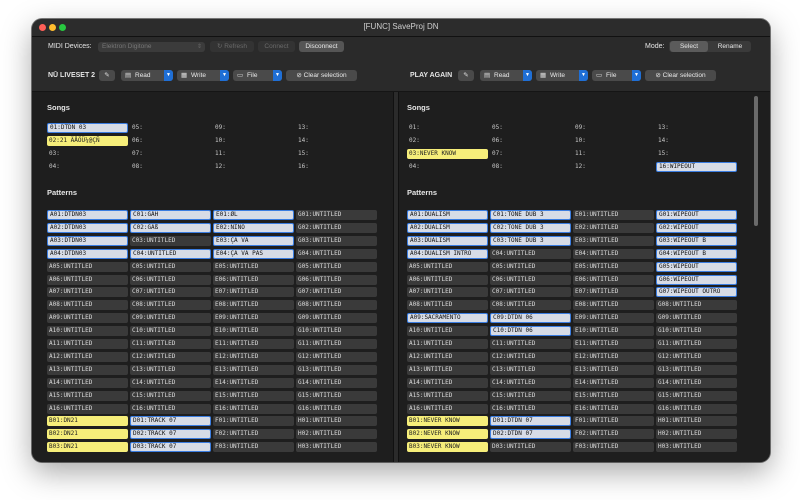 The image size is (800, 500). What do you see at coordinates (696, 369) in the screenshot?
I see `pattern-slot: G13:UNTITLED` at bounding box center [696, 369].